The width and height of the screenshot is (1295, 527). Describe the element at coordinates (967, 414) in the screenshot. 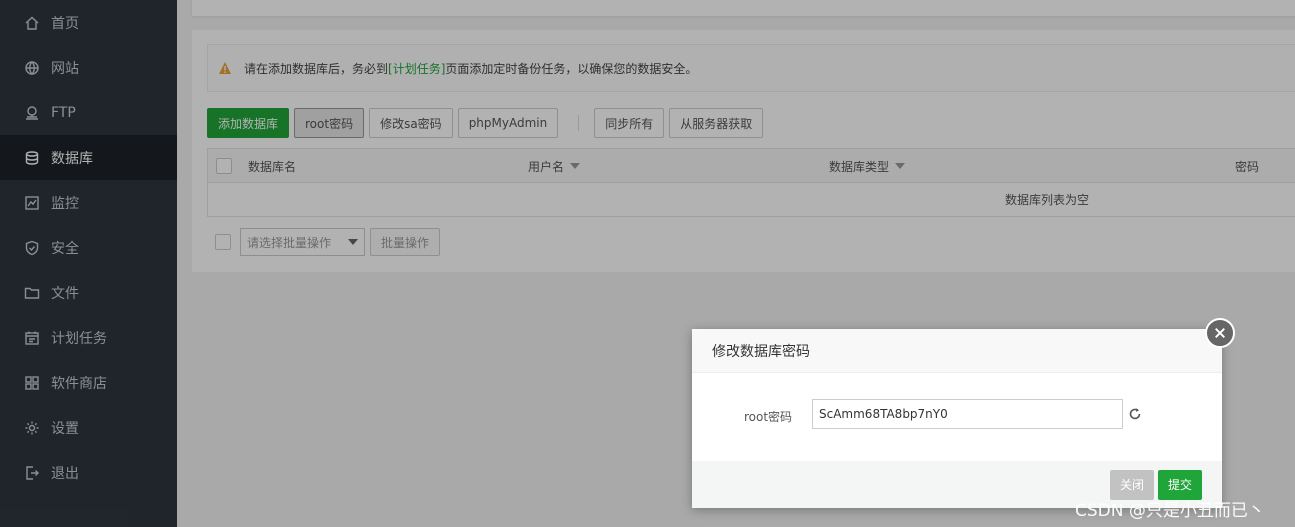

I see `root-password-input` at that location.